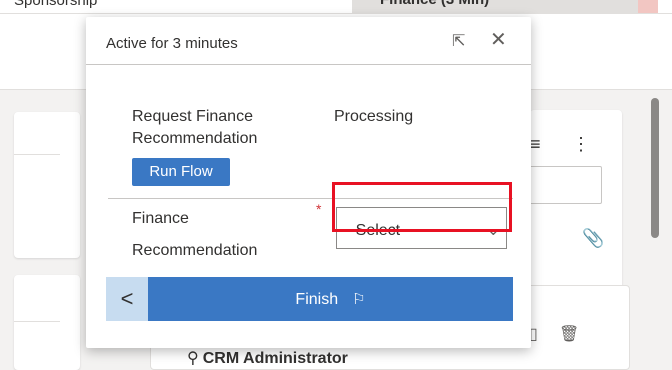  I want to click on stage-accent, so click(648, 6).